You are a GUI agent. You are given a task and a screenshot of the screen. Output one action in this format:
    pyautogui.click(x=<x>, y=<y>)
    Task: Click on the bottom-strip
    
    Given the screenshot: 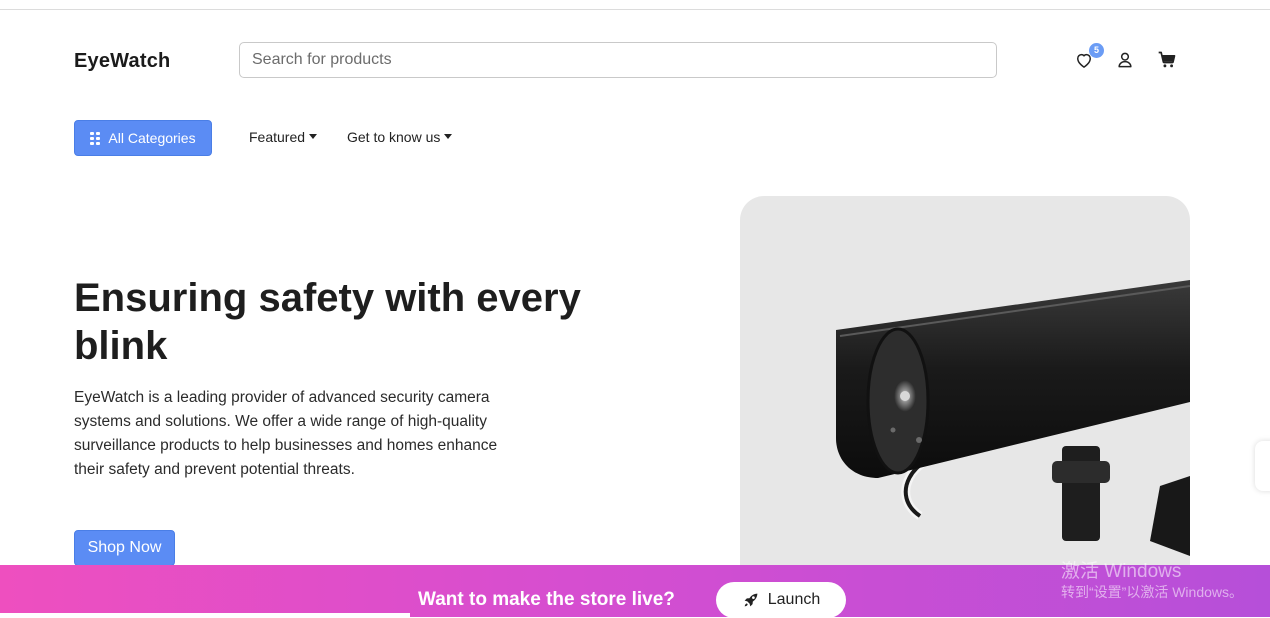 What is the action you would take?
    pyautogui.click(x=205, y=615)
    